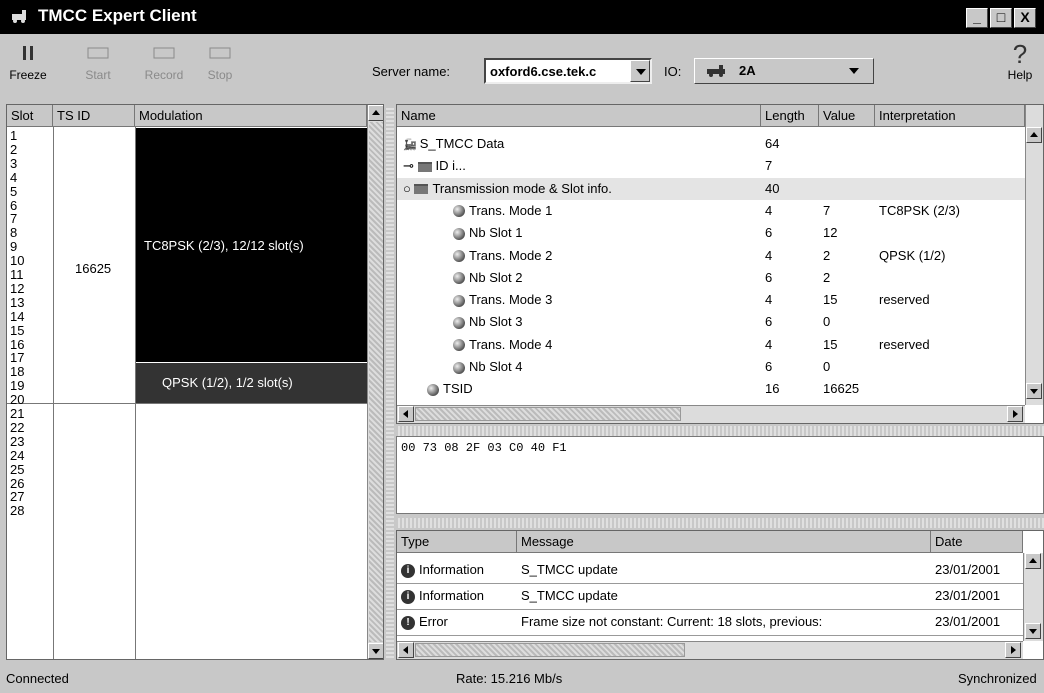 The height and width of the screenshot is (693, 1044). What do you see at coordinates (496, 366) in the screenshot?
I see `tree-row-name-text: Nb Slot 4` at bounding box center [496, 366].